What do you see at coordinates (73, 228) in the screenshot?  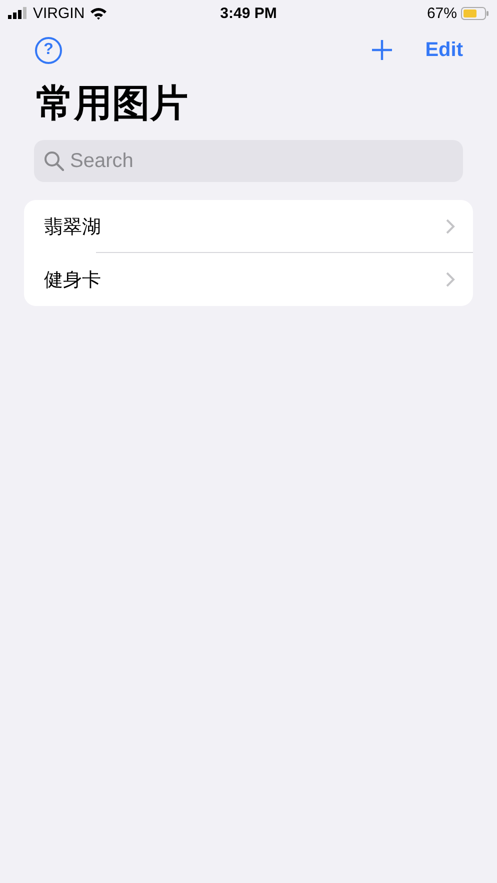 I see `row-label: 翡翠湖` at bounding box center [73, 228].